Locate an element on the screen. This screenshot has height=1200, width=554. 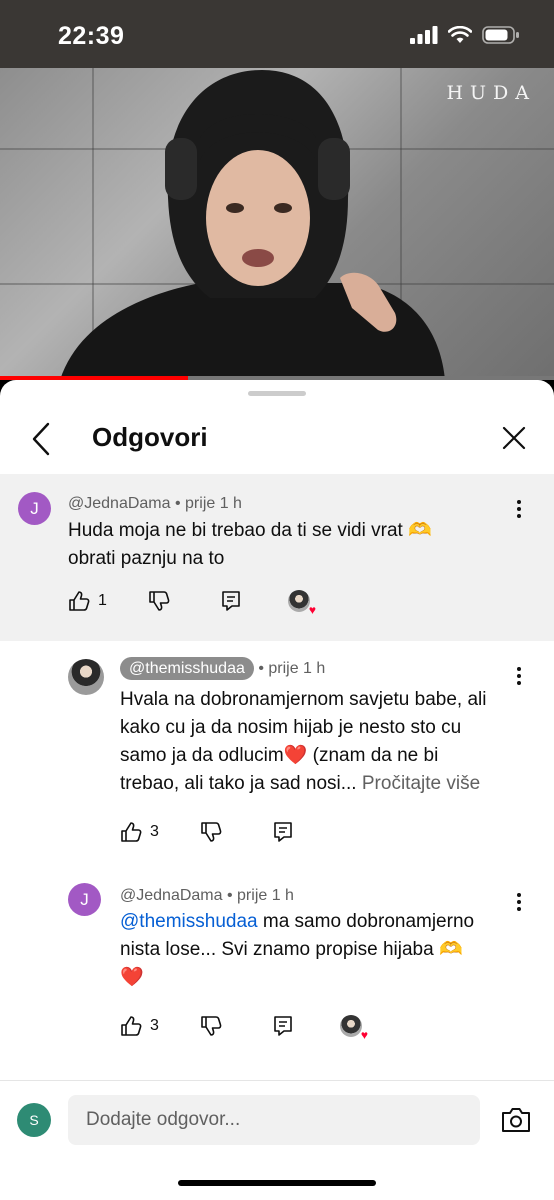
status-bar: 22:39 is located at coordinates (277, 34).